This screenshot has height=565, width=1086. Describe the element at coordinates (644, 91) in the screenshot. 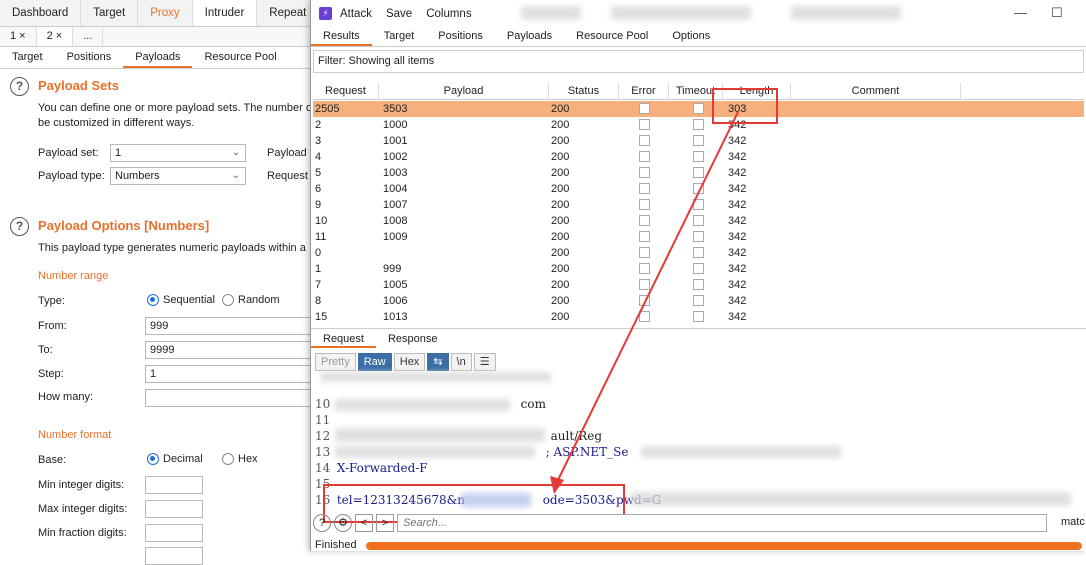

I see `col-error: Error` at that location.